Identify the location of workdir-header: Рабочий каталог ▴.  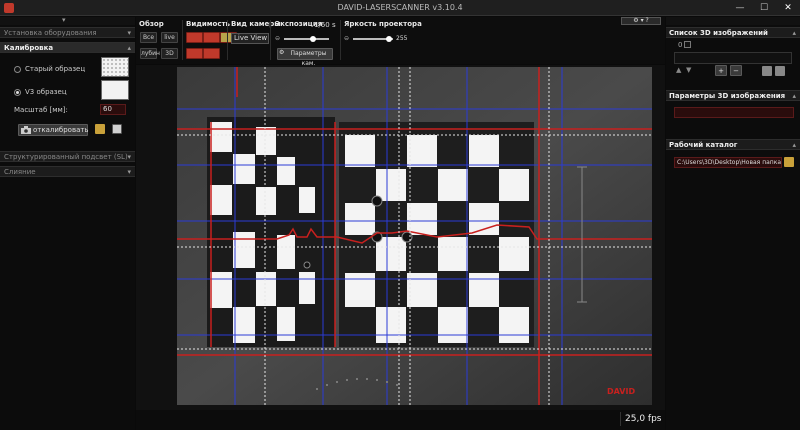
(733, 144).